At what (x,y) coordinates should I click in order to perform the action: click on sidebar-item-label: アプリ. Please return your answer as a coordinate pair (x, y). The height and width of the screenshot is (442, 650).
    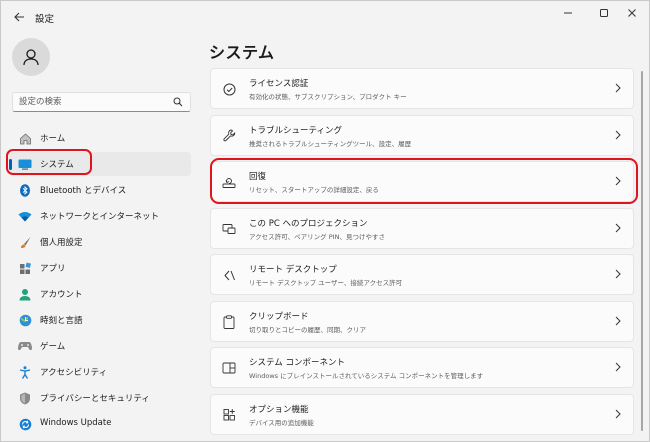
    Looking at the image, I should click on (53, 269).